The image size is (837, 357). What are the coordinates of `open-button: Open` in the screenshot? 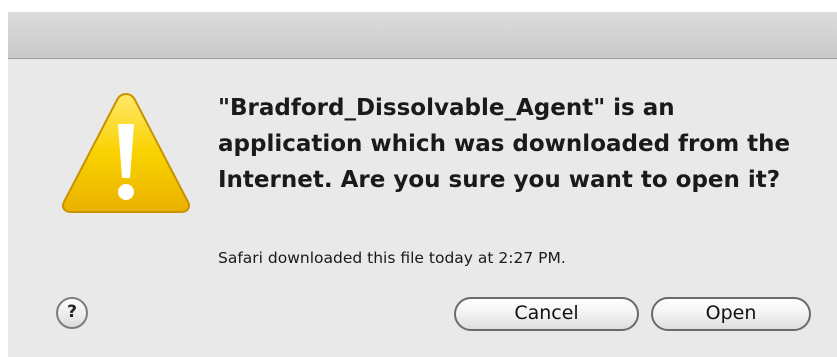 It's located at (731, 314).